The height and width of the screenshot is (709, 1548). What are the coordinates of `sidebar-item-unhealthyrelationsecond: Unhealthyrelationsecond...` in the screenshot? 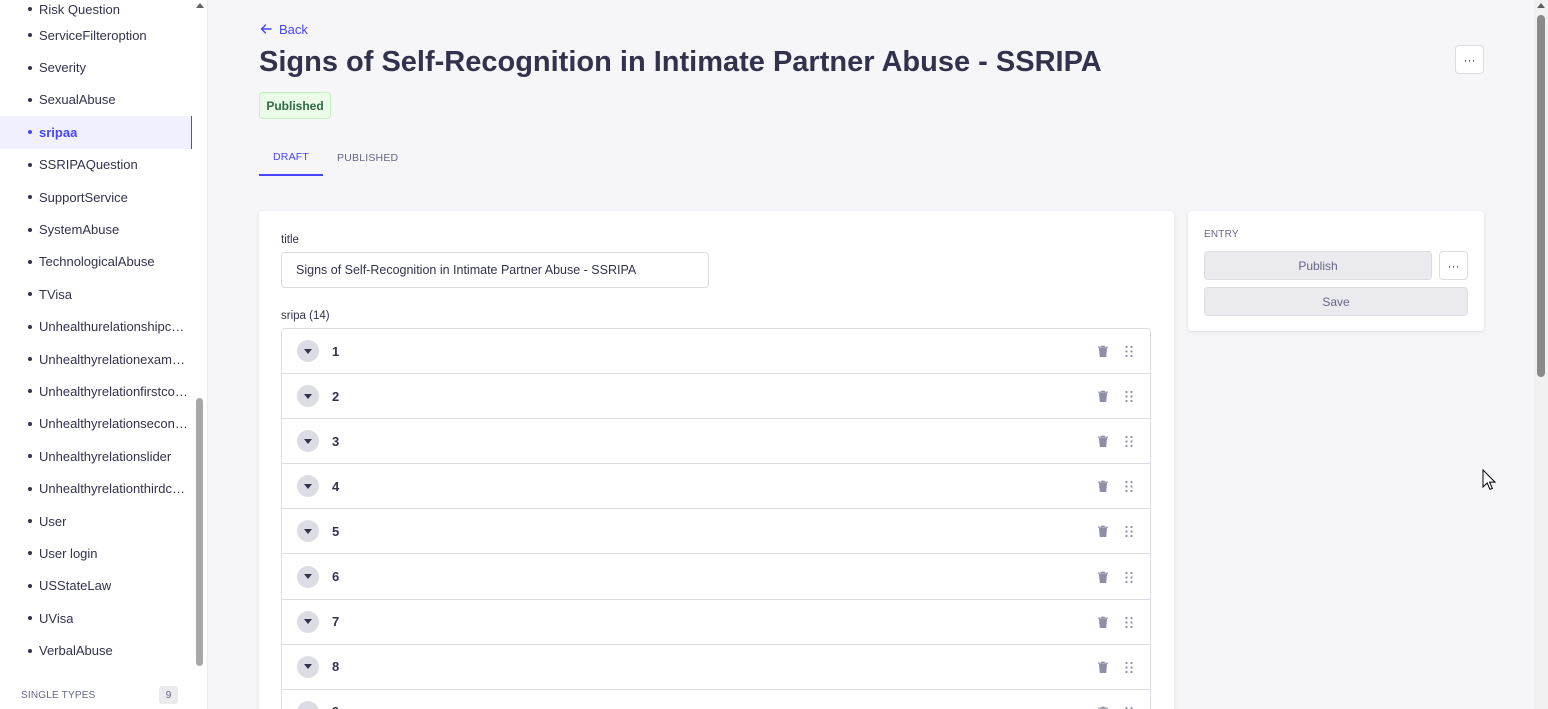 It's located at (96, 424).